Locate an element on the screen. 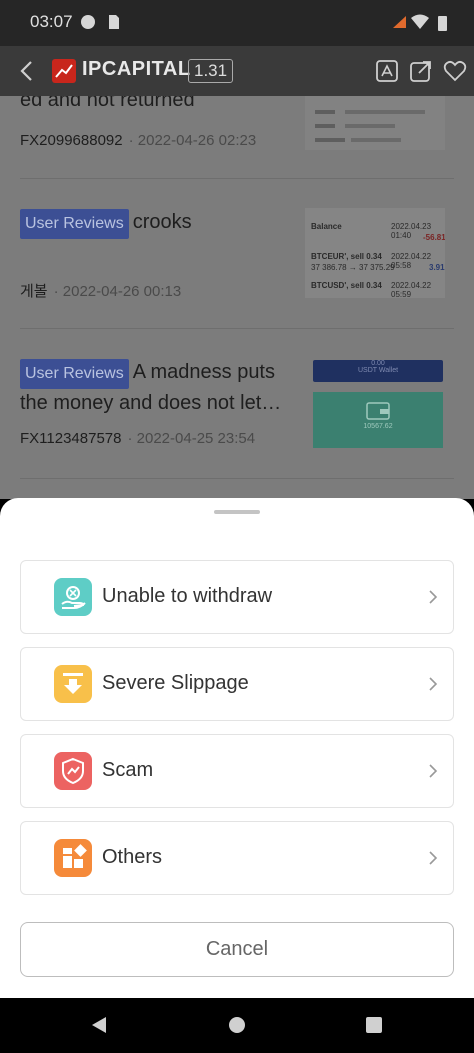 This screenshot has height=1053, width=474. wallet-label: USDT Wallet is located at coordinates (378, 370).